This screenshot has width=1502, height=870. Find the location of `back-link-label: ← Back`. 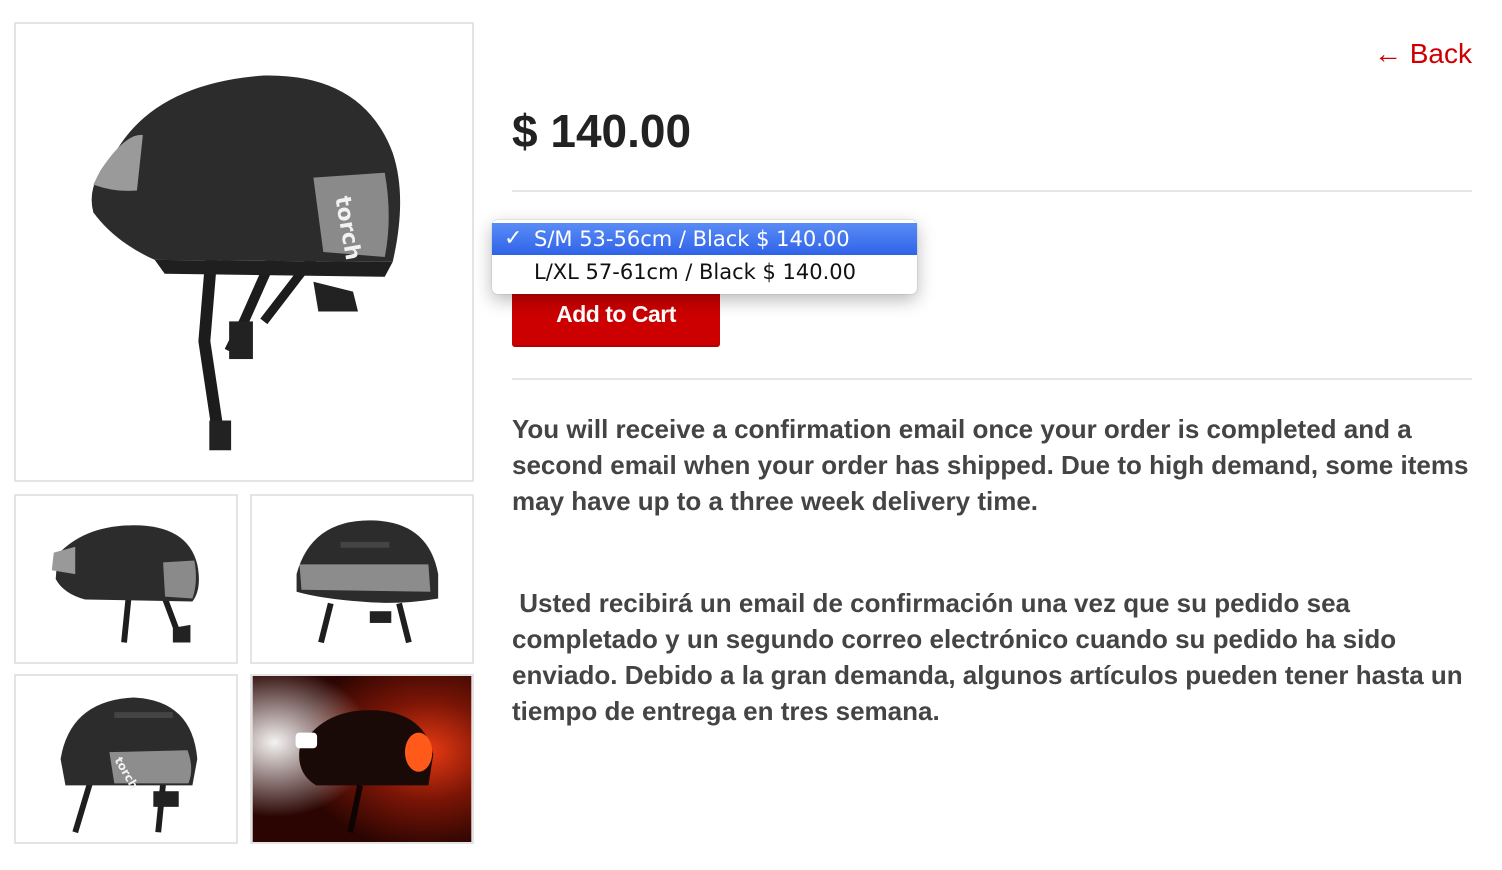

back-link-label: ← Back is located at coordinates (1422, 53).